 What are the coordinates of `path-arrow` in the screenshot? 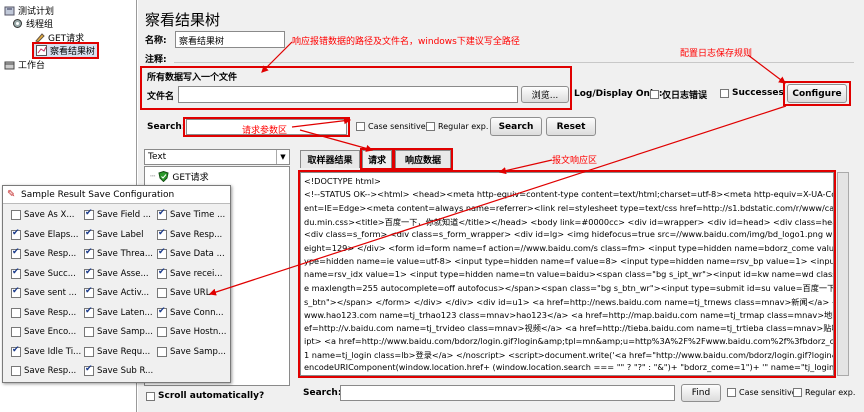 It's located at (277, 57).